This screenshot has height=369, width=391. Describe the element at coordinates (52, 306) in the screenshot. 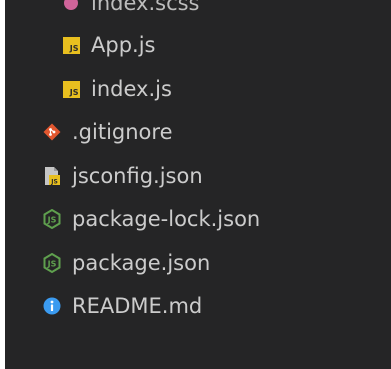

I see `info-icon` at that location.